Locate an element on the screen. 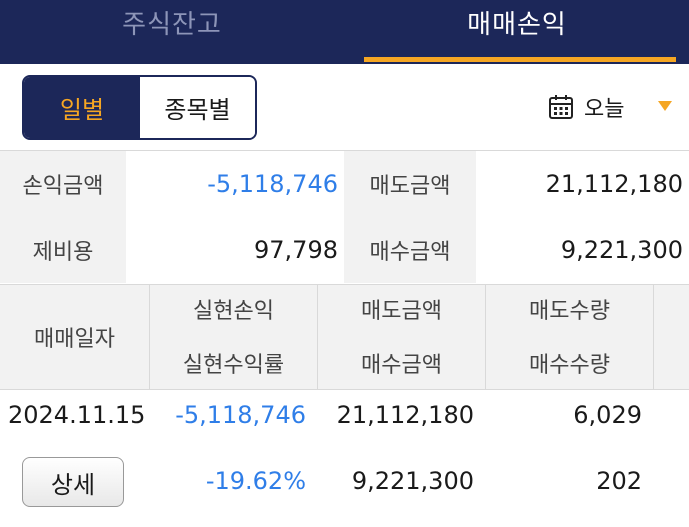  header-realized: 실현손익 실현수익률 is located at coordinates (234, 337).